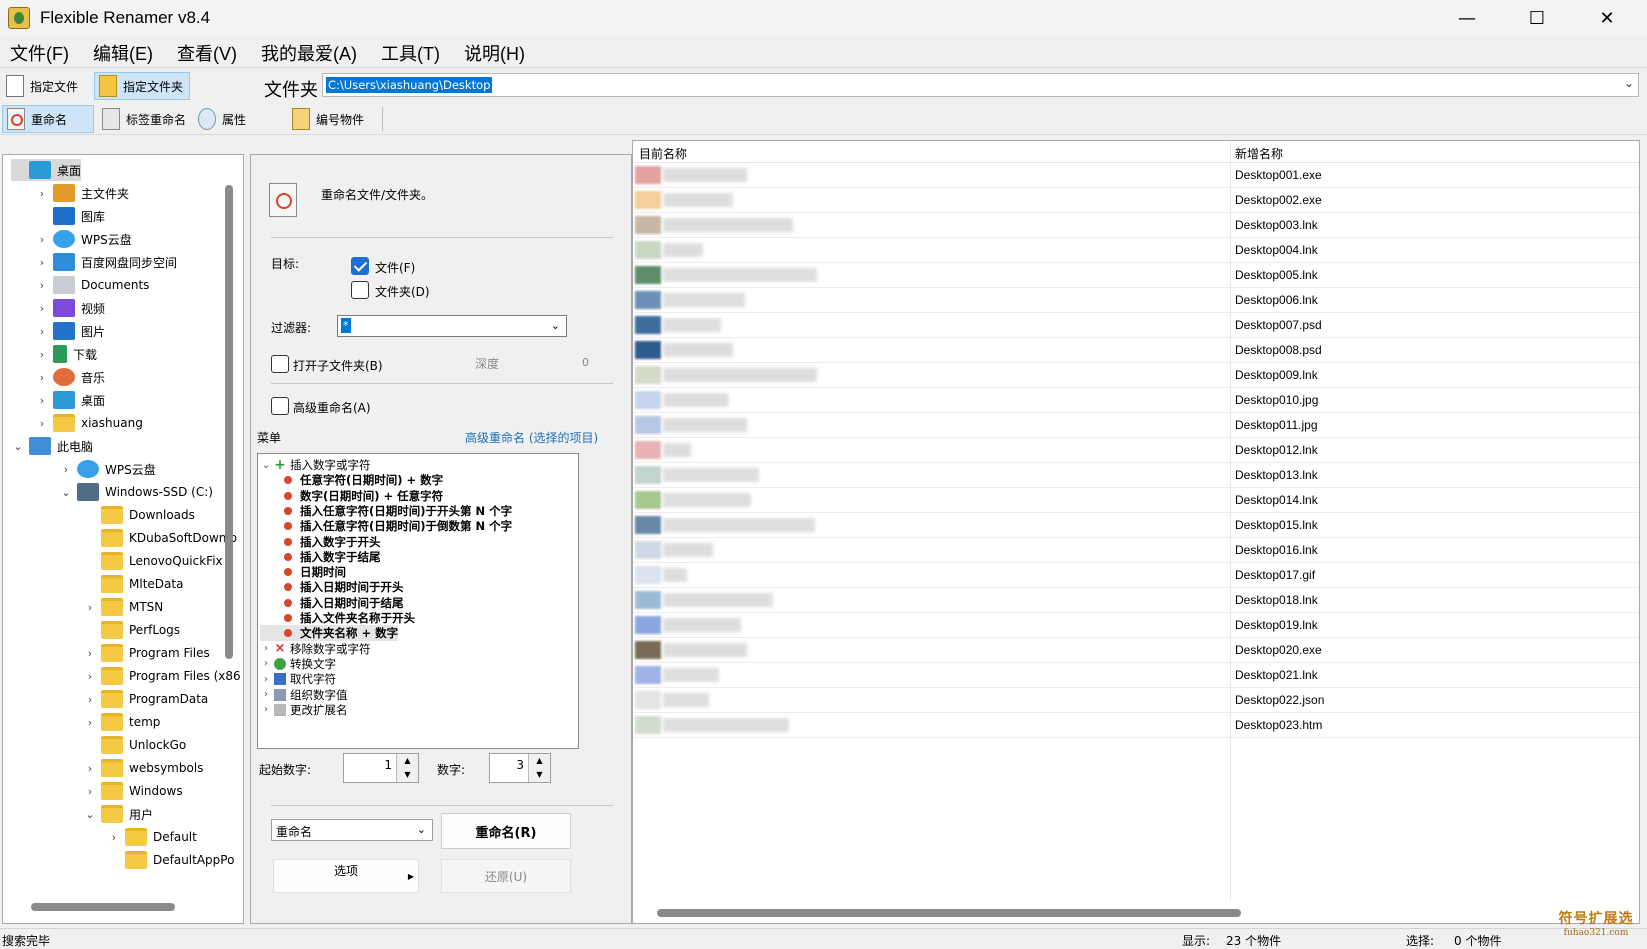 The height and width of the screenshot is (949, 1647). What do you see at coordinates (142, 86) in the screenshot?
I see `specify-folders-button: 指定文件夹` at bounding box center [142, 86].